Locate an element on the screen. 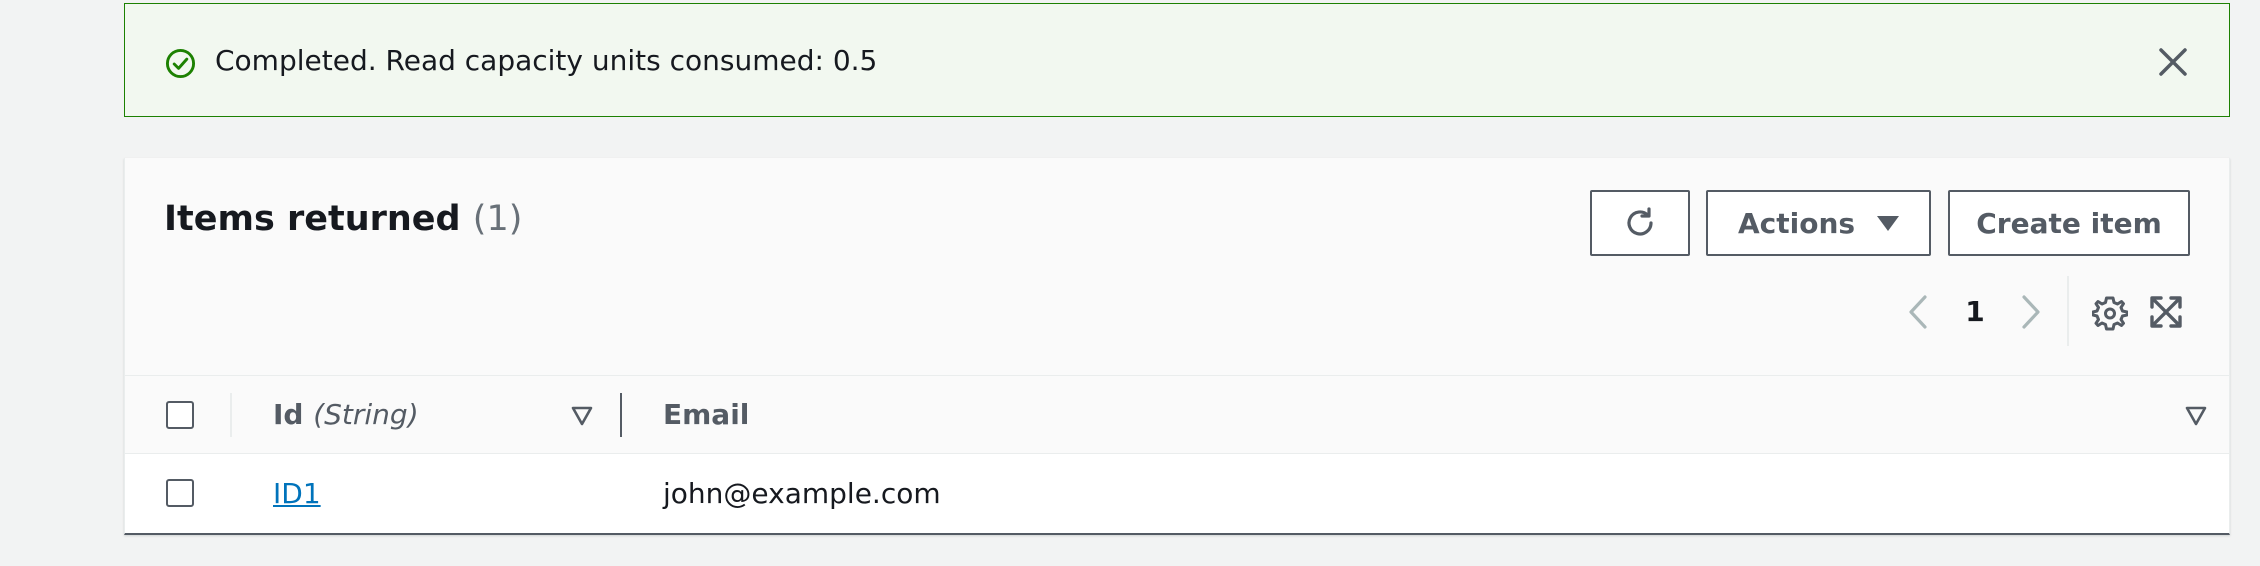 Image resolution: width=2260 pixels, height=566 pixels. table-row: ID1 john@example.com is located at coordinates (1177, 493).